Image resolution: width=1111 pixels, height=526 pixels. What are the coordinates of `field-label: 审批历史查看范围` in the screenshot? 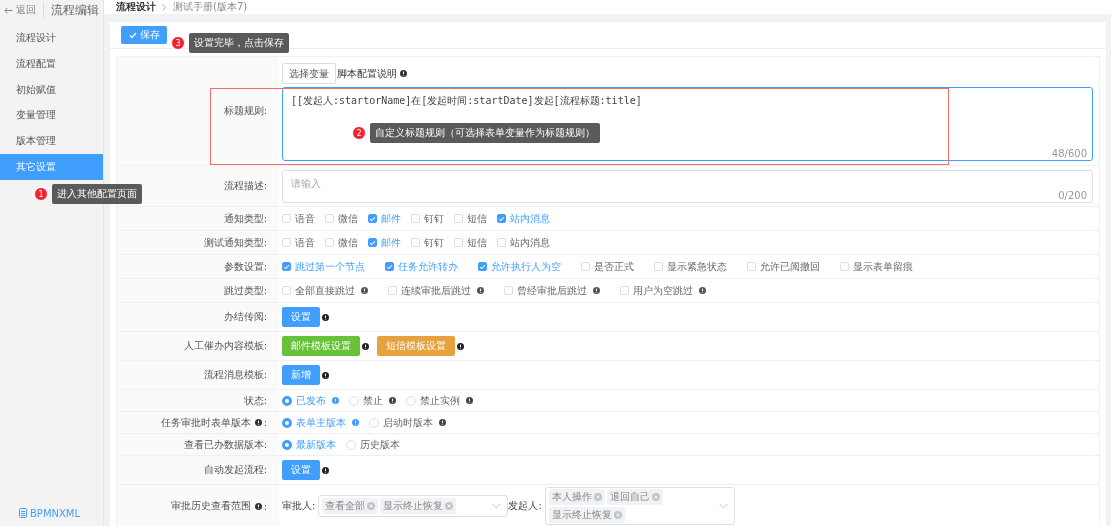 It's located at (210, 506).